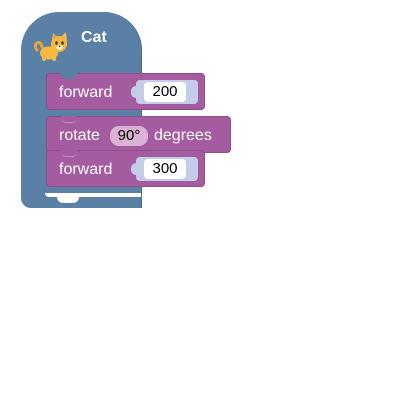 This screenshot has height=400, width=400. I want to click on distance-input: 300, so click(165, 169).